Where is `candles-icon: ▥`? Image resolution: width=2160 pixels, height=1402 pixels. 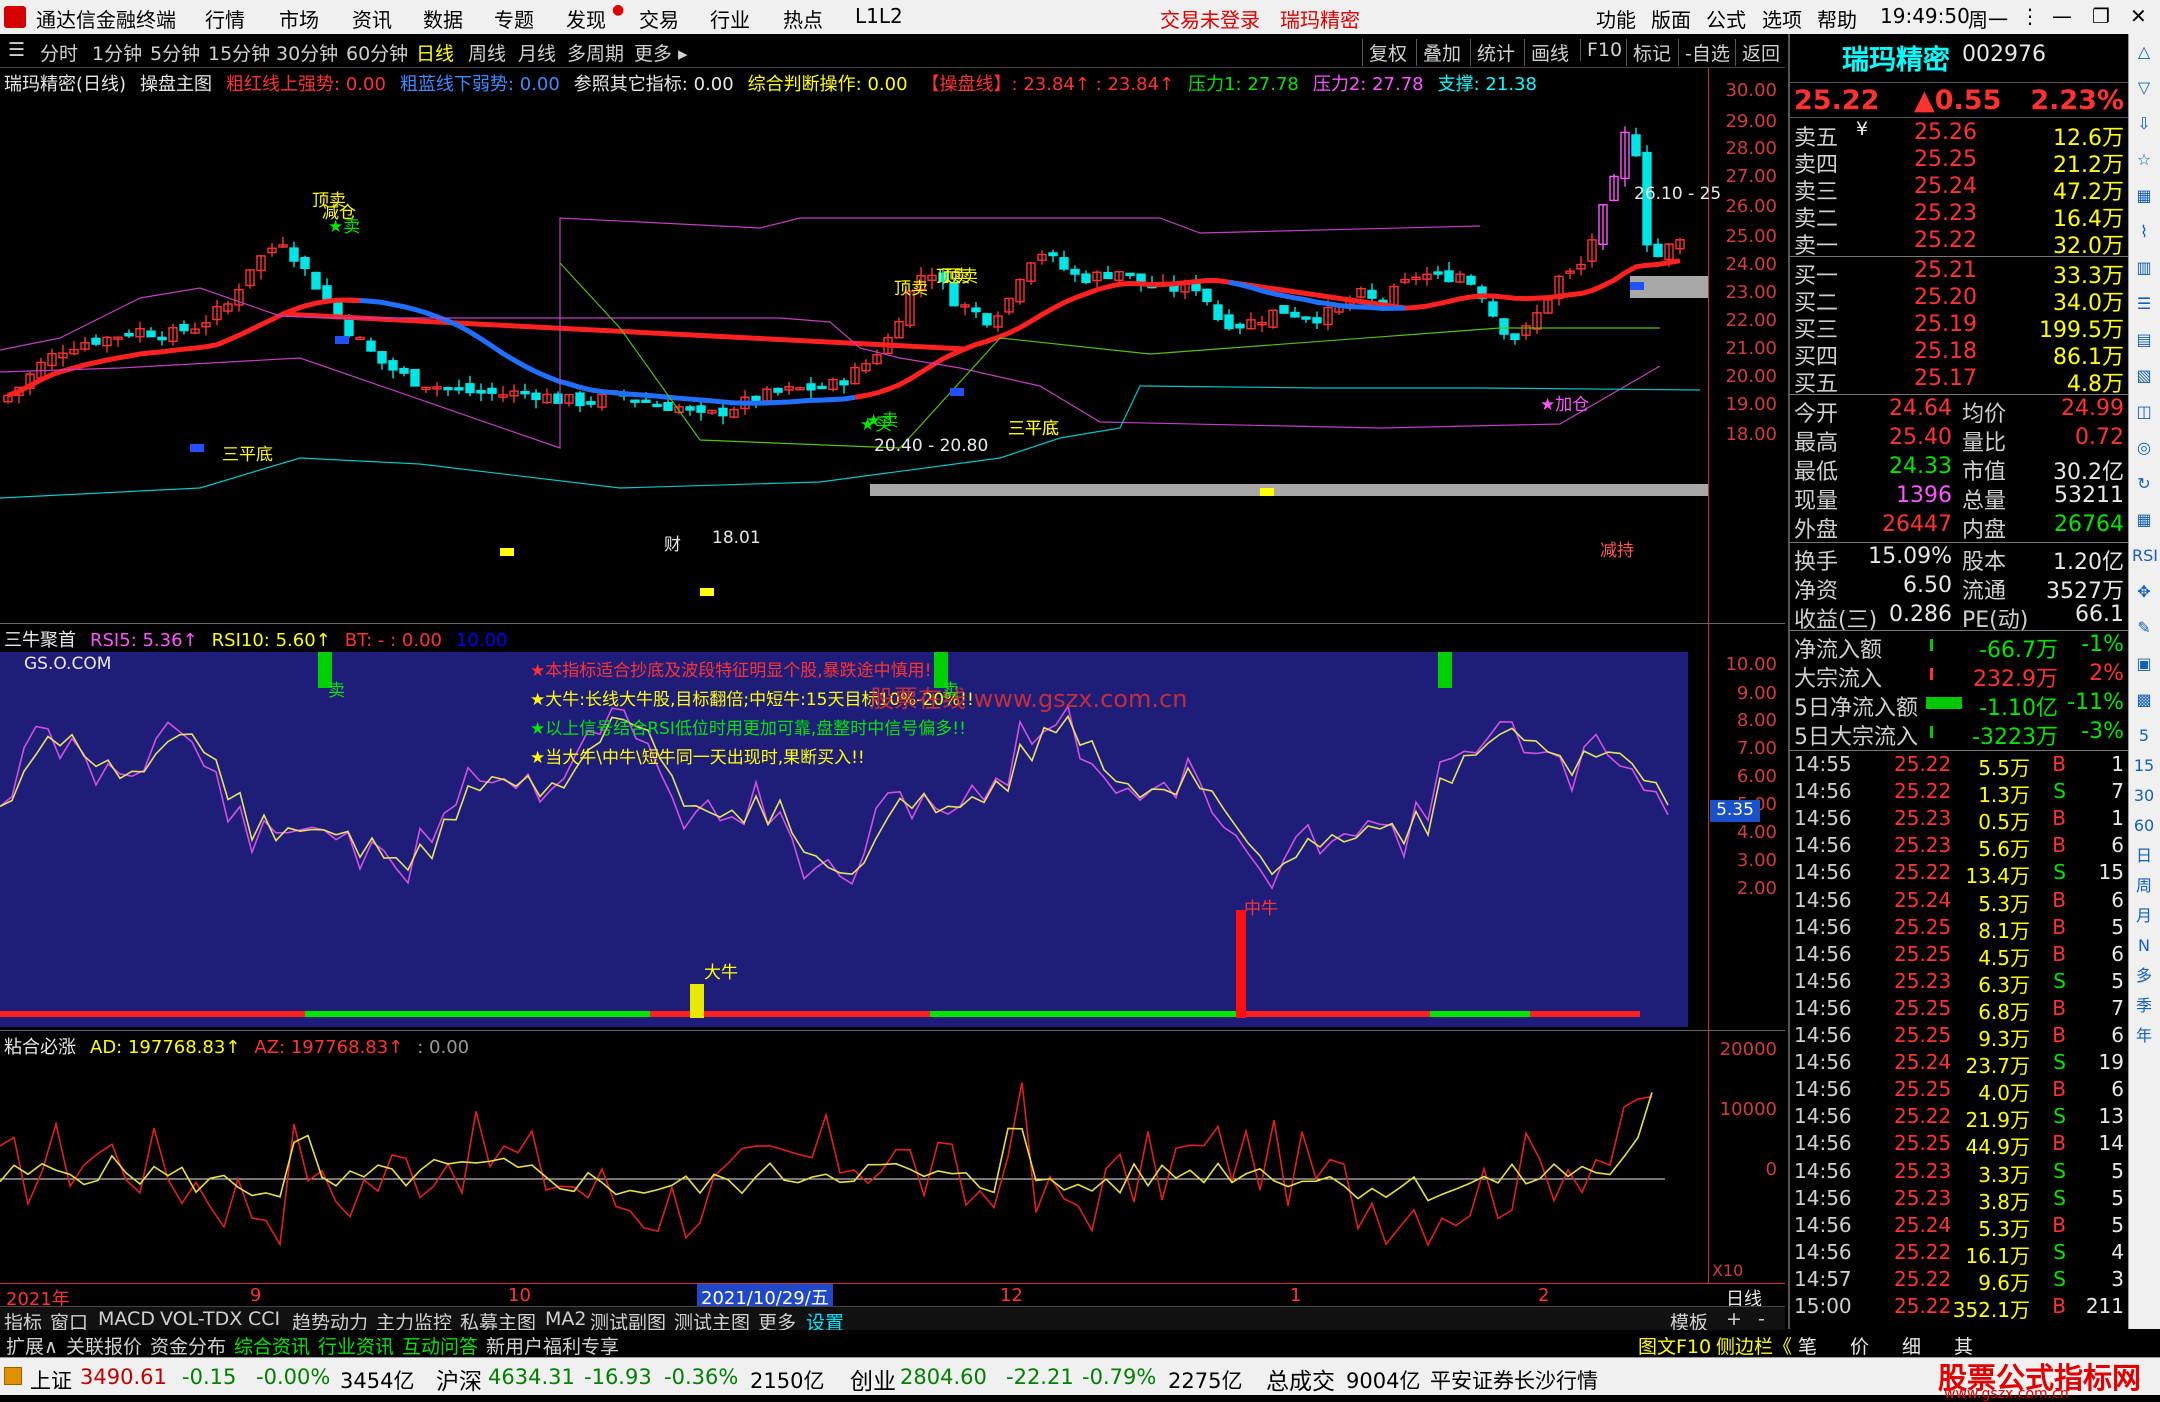 candles-icon: ▥ is located at coordinates (2144, 271).